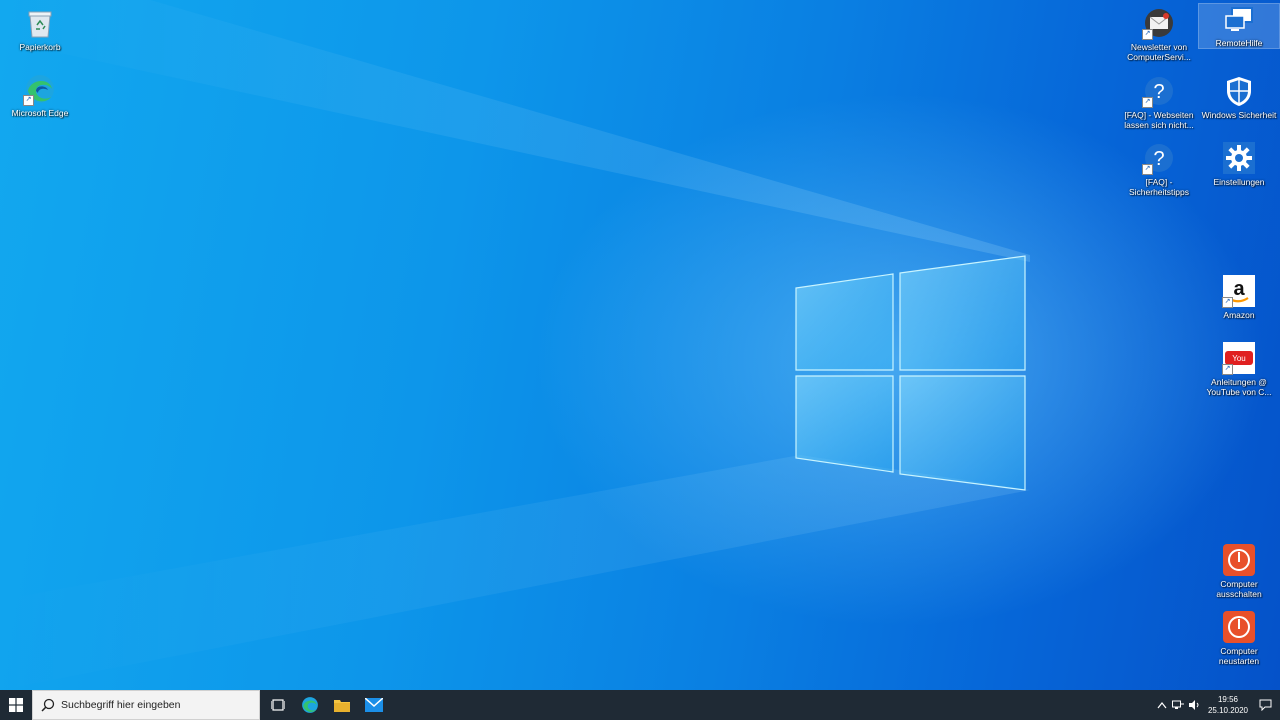 Image resolution: width=1280 pixels, height=720 pixels. I want to click on desktop-icon-remotehilfe: RemoteHilfe, so click(1239, 26).